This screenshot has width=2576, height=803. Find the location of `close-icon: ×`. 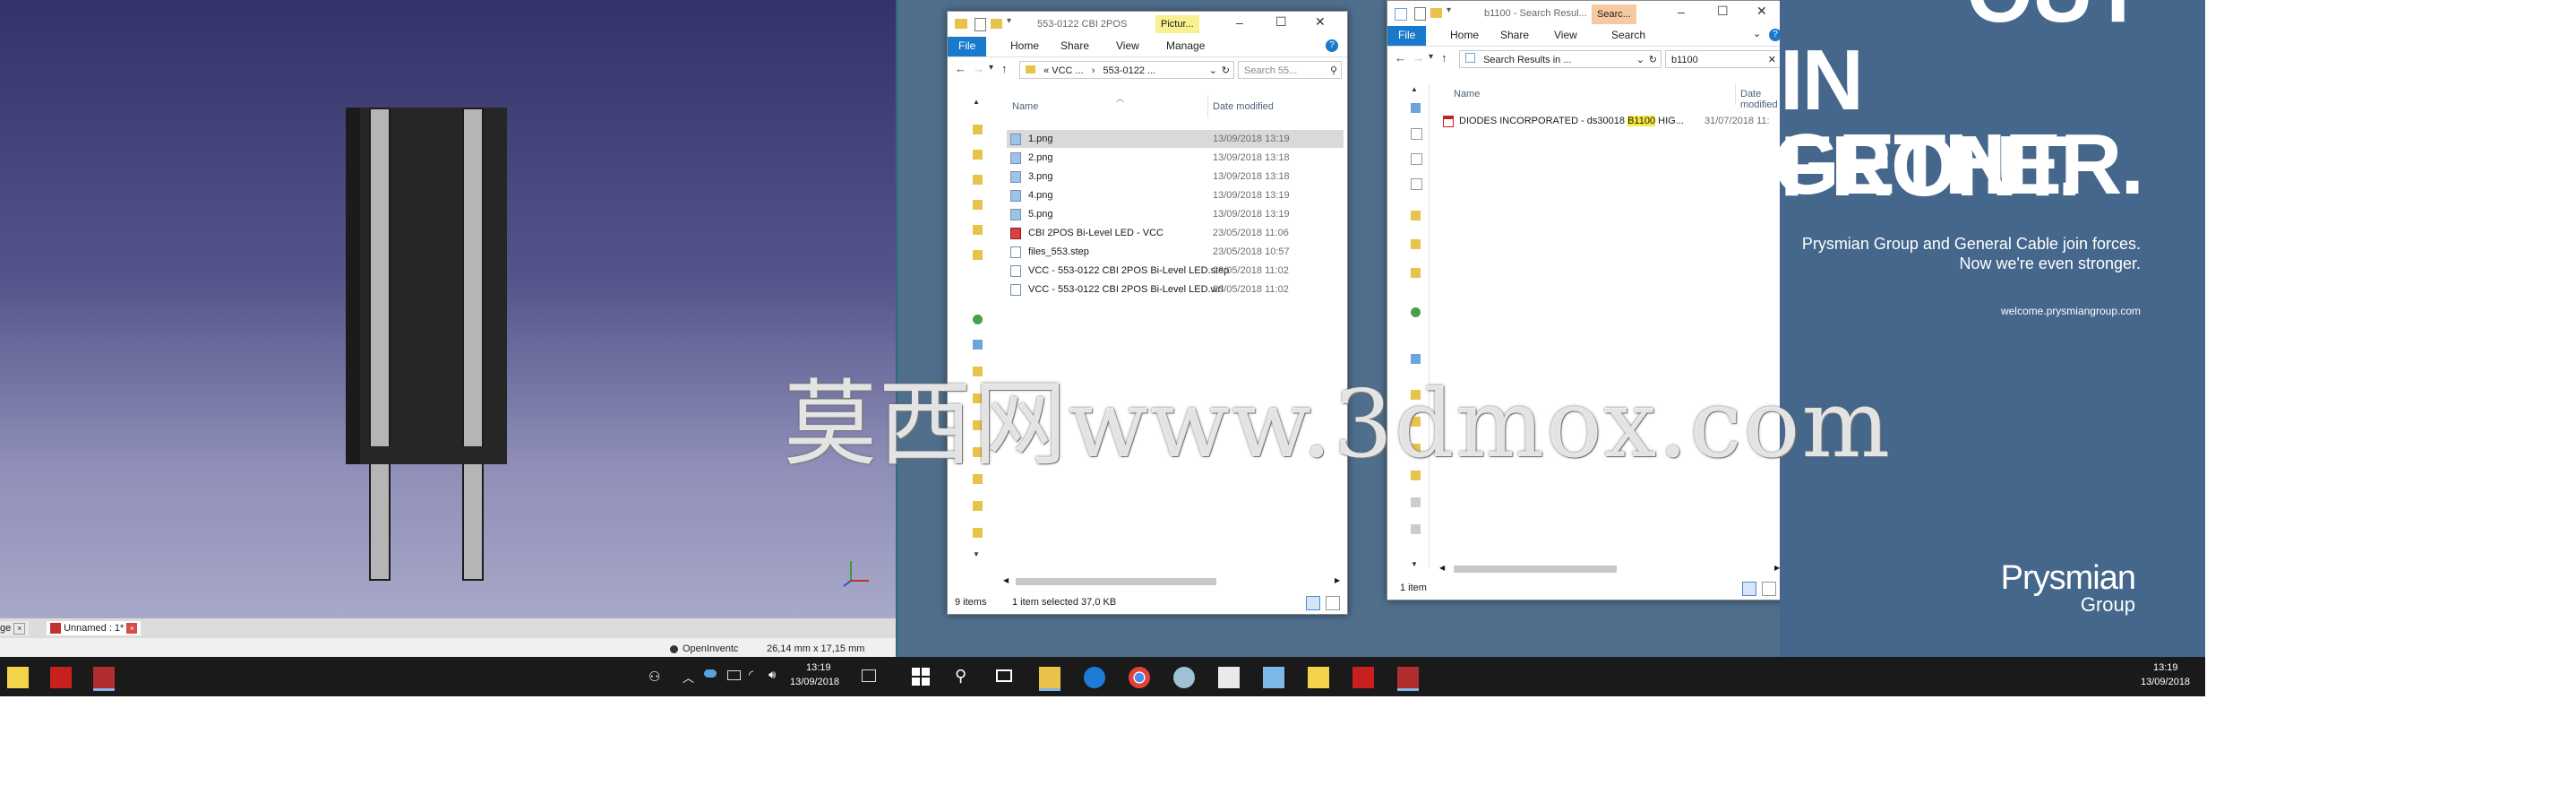

close-icon: × is located at coordinates (19, 629).